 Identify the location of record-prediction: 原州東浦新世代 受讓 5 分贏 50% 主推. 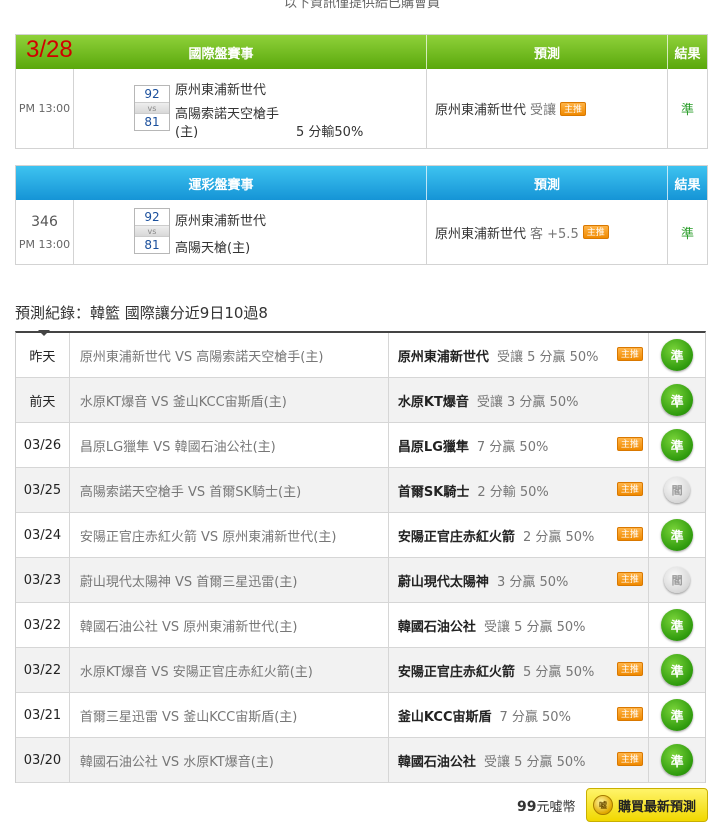
(519, 355).